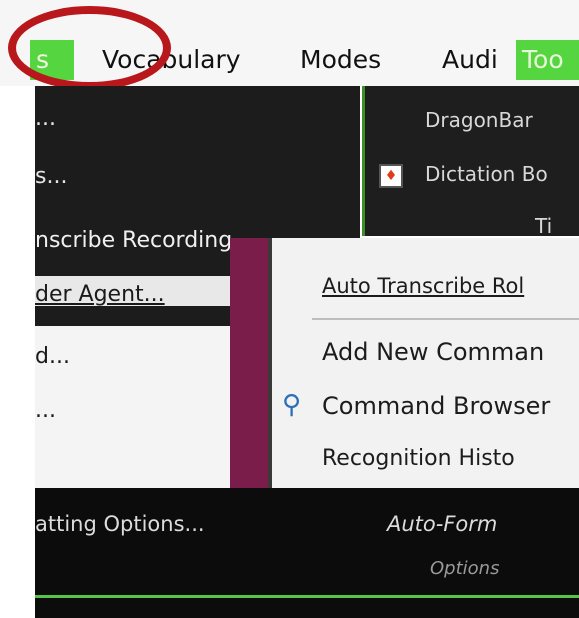  Describe the element at coordinates (292, 405) in the screenshot. I see `command-browser-icon: ⚲` at that location.